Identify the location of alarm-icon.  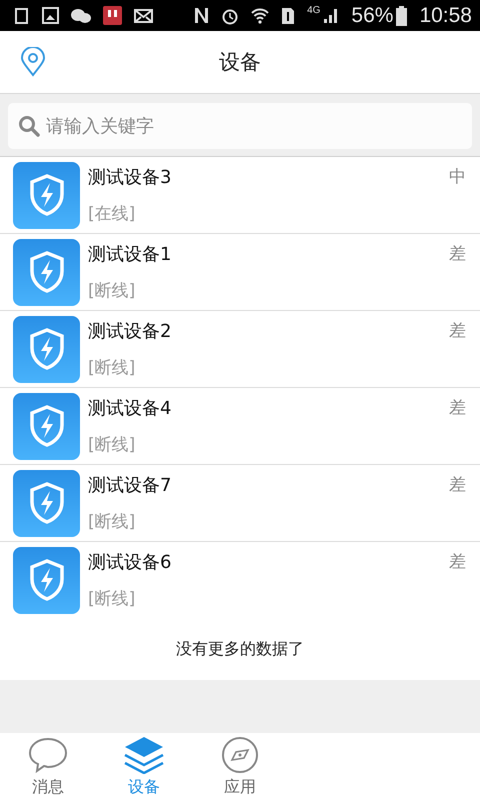
(230, 15).